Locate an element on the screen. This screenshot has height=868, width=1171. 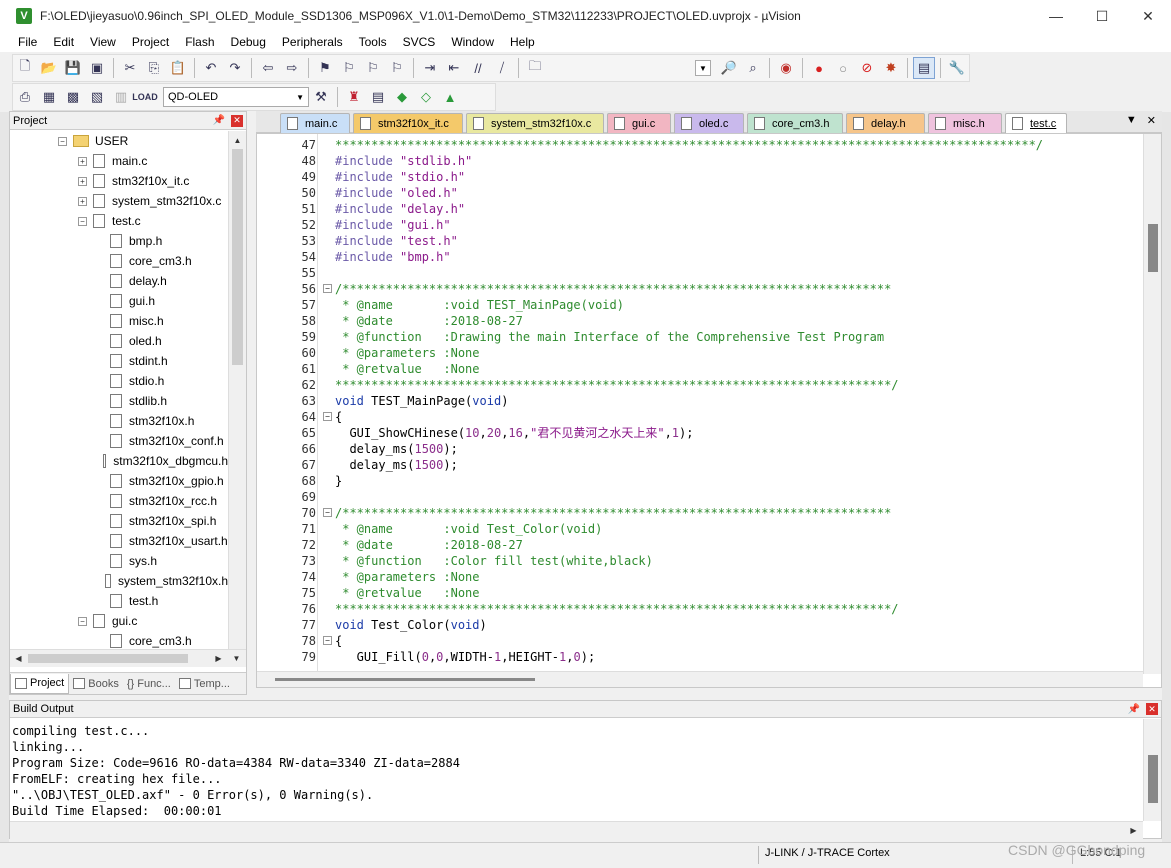
code-line: 77 void Test_Color(void) is located at coordinates (700, 625).